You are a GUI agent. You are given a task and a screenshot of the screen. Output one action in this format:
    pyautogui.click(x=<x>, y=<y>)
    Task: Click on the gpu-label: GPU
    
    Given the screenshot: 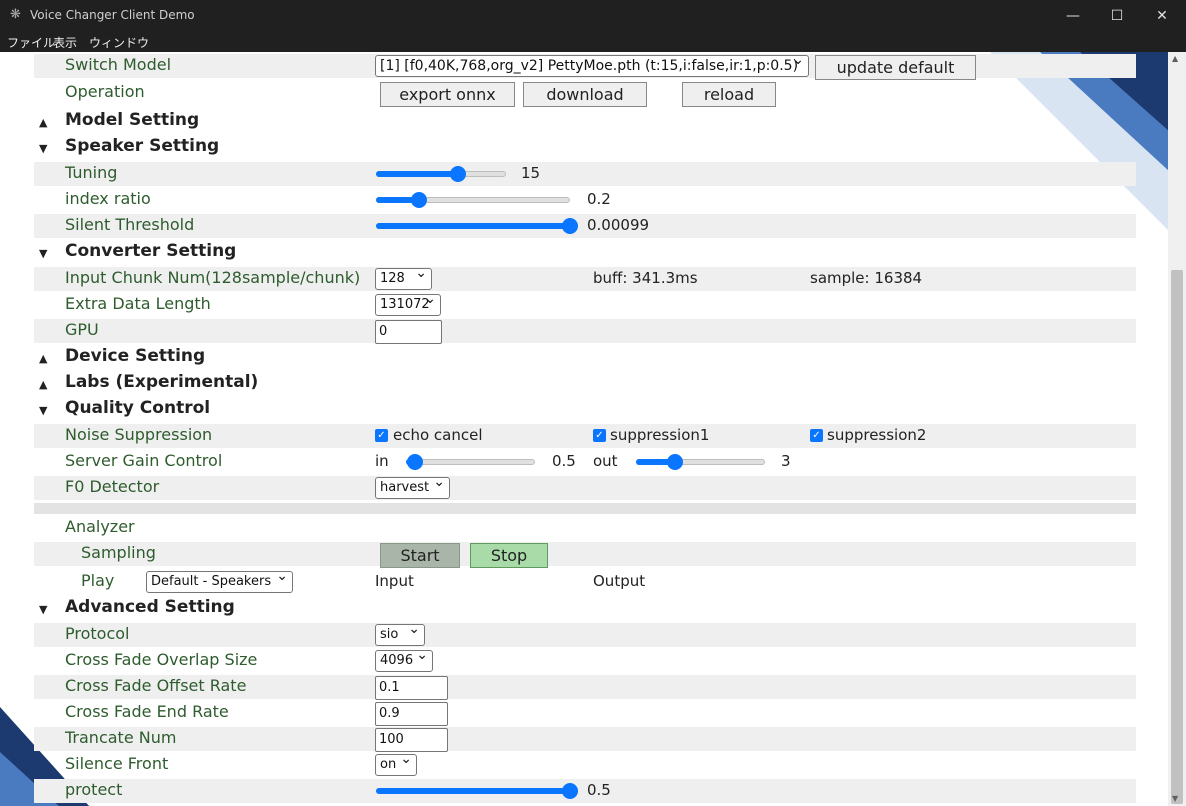 What is the action you would take?
    pyautogui.click(x=82, y=329)
    